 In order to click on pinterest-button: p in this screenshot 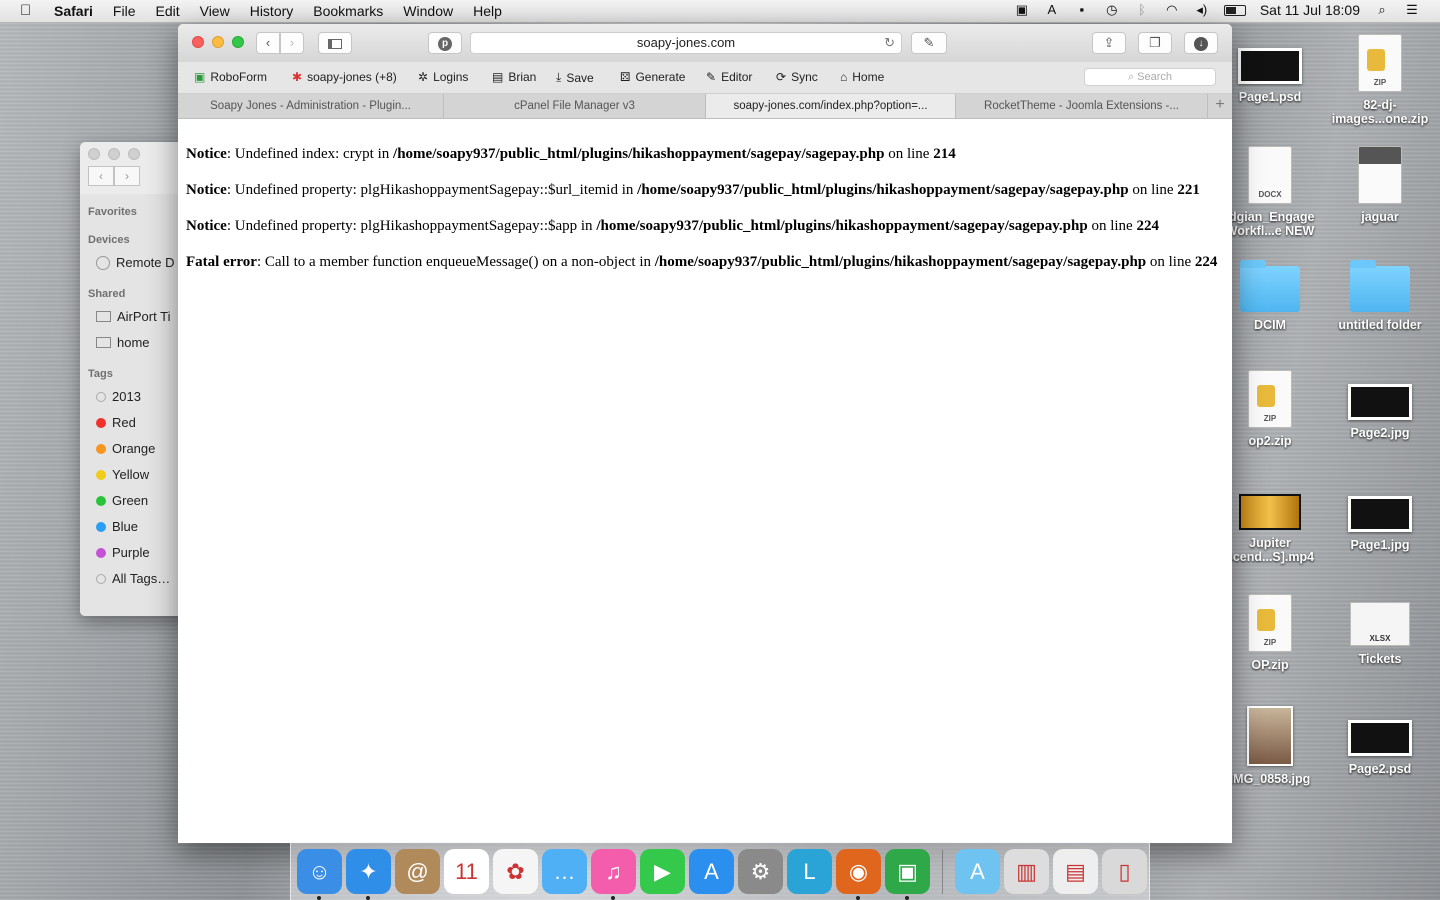, I will do `click(445, 43)`.